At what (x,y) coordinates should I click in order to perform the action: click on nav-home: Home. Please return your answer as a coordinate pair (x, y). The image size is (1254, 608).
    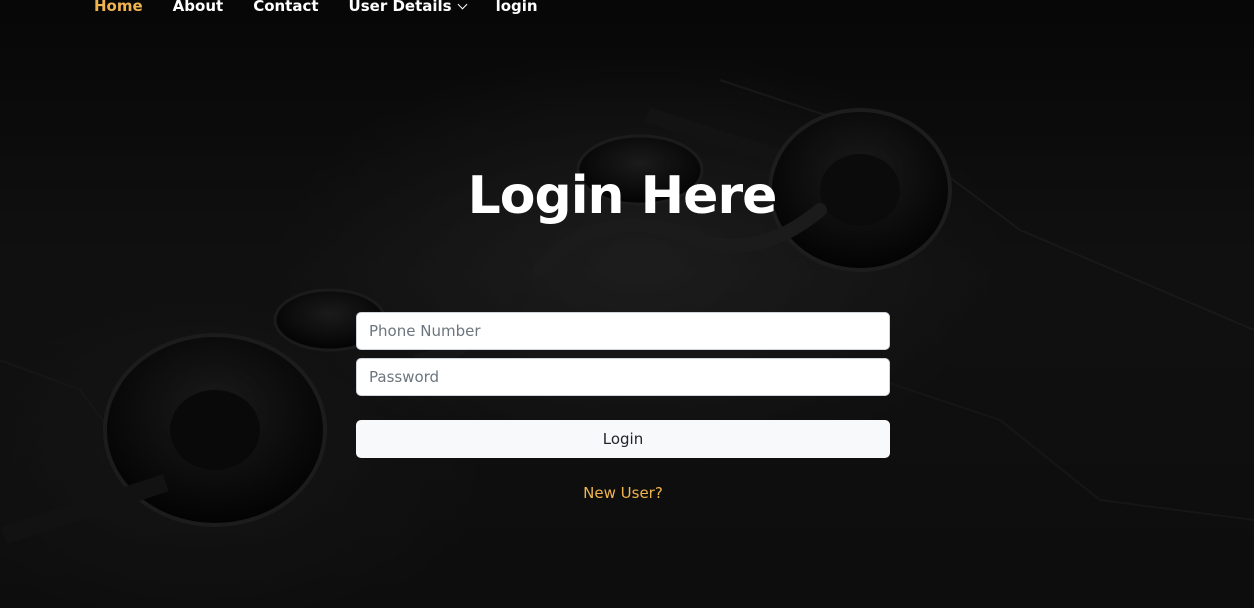
    Looking at the image, I should click on (118, 7).